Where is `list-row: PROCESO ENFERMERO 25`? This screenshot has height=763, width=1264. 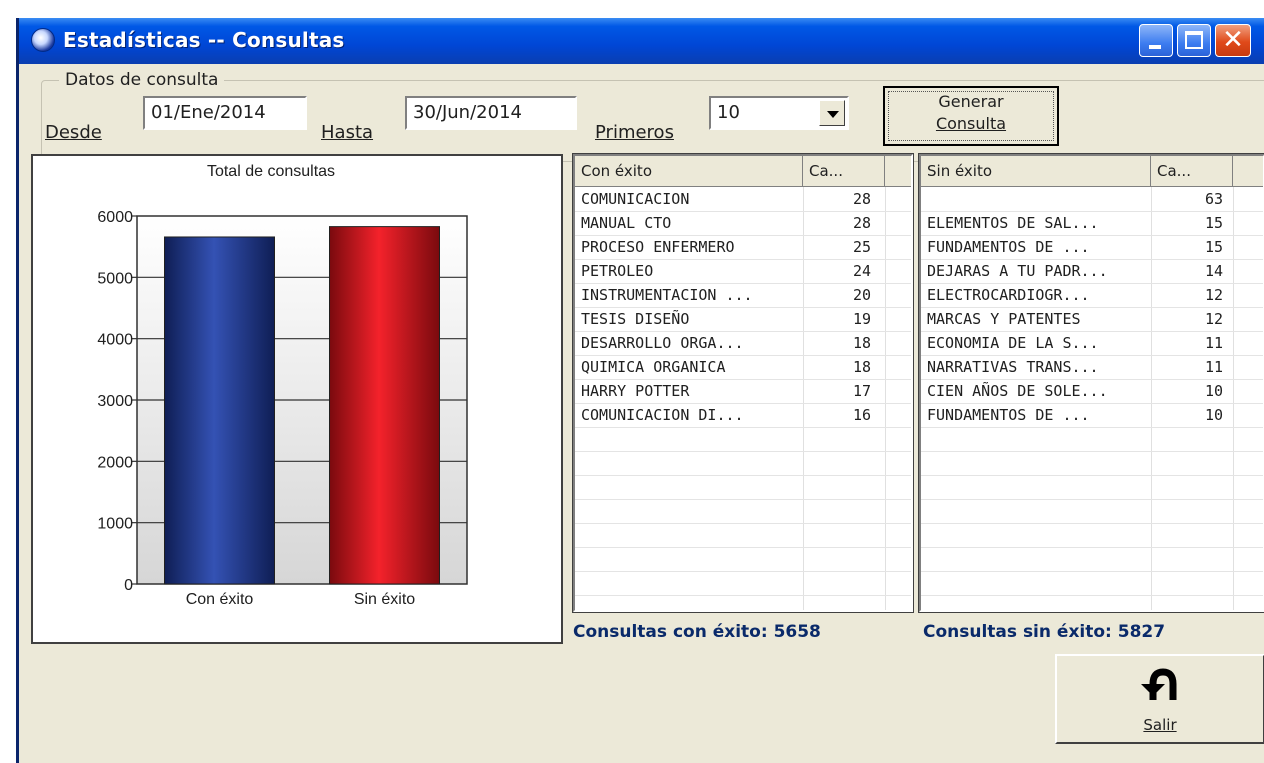 list-row: PROCESO ENFERMERO 25 is located at coordinates (743, 247).